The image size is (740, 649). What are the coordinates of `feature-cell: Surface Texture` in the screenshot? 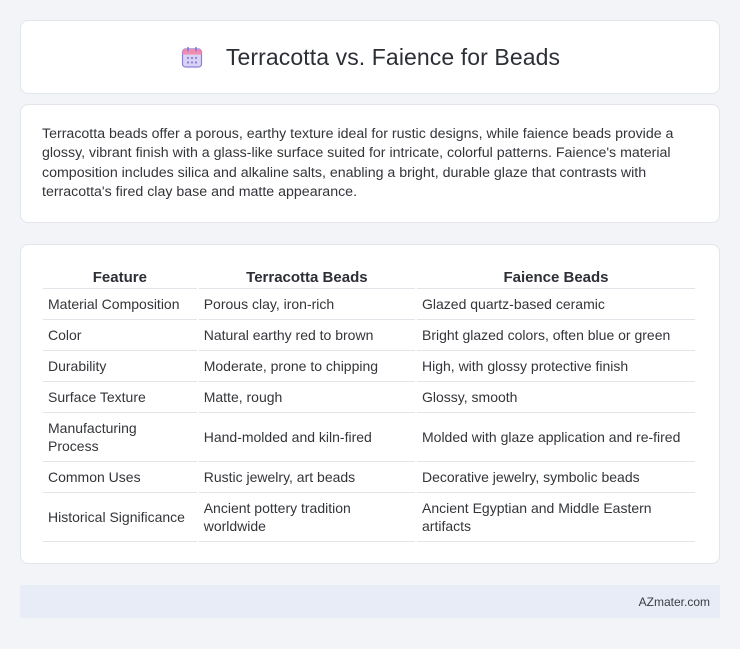 It's located at (120, 397).